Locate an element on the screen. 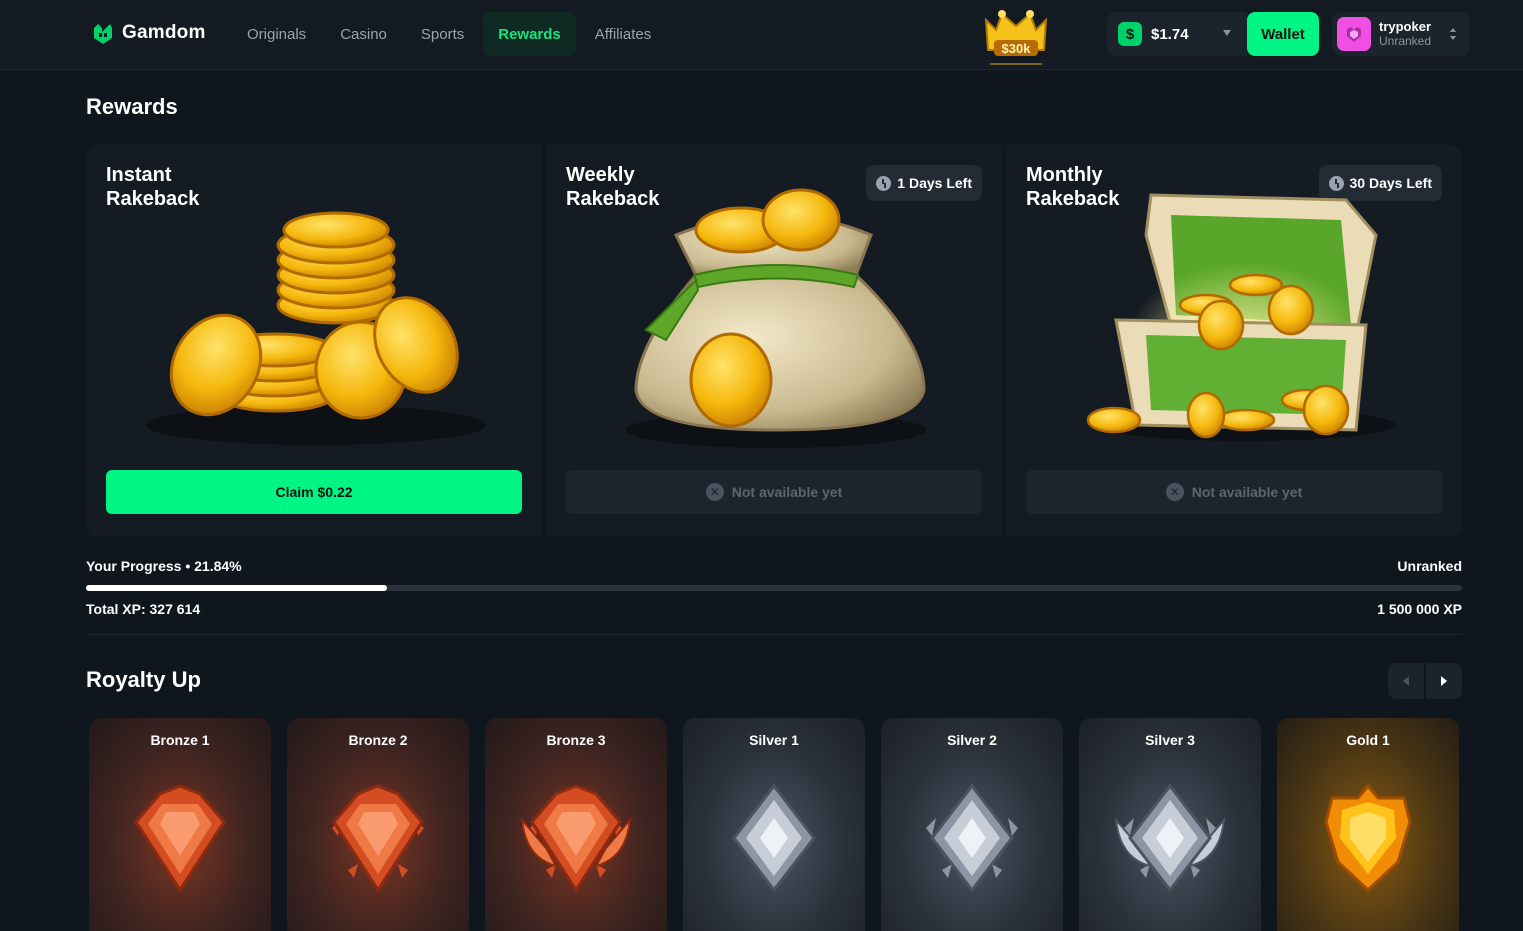  tier-card: Bronze 3 is located at coordinates (576, 824).